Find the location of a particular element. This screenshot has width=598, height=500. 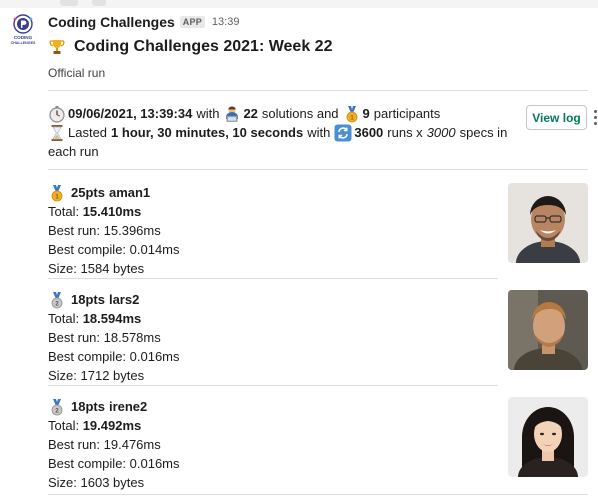

stopwatch-icon is located at coordinates (57, 114).